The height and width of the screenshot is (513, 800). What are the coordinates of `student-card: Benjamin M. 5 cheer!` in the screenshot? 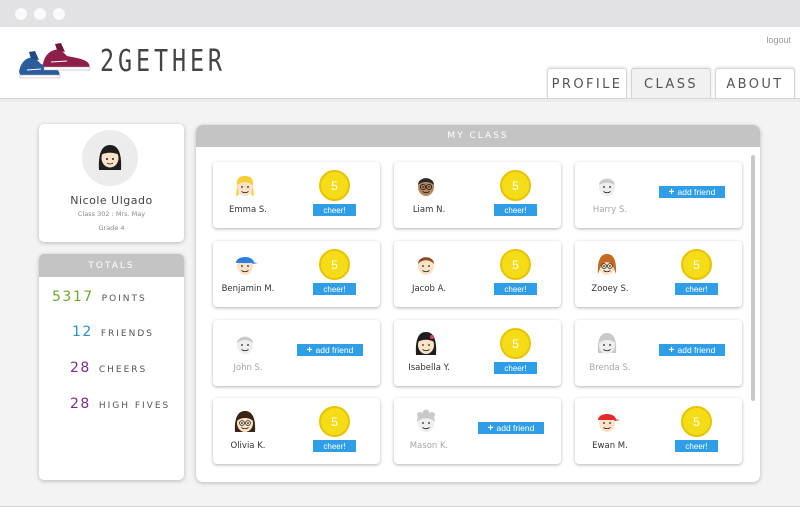 It's located at (296, 274).